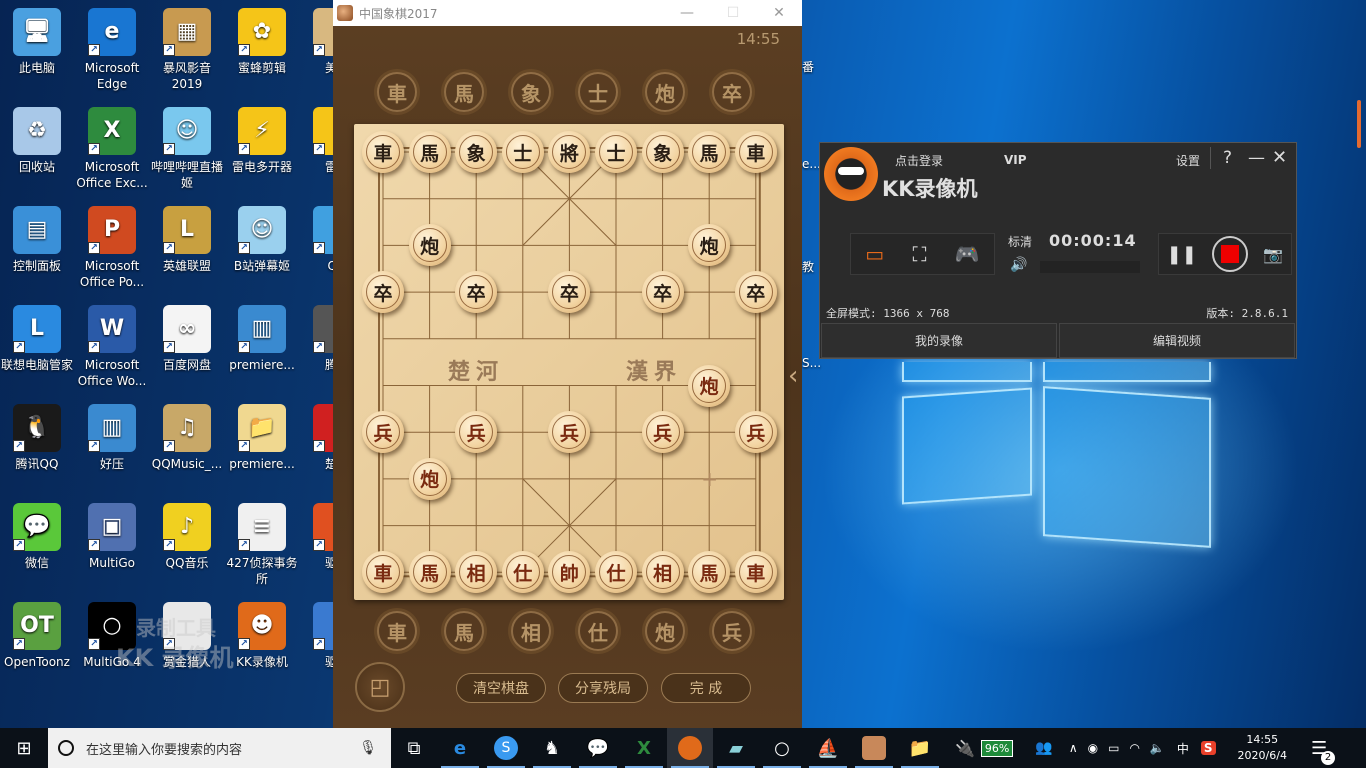 The height and width of the screenshot is (768, 1366). What do you see at coordinates (187, 534) in the screenshot?
I see `desktop-icon: ♪ ↗ QQ音乐` at bounding box center [187, 534].